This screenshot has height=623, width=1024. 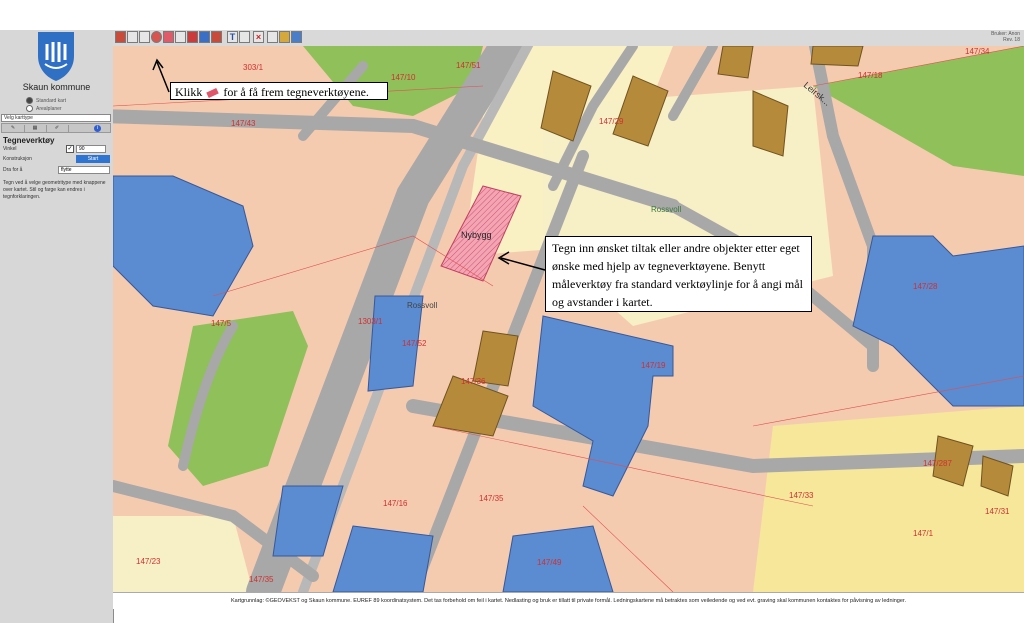 I want to click on angle-checkbox: ✓, so click(x=70, y=149).